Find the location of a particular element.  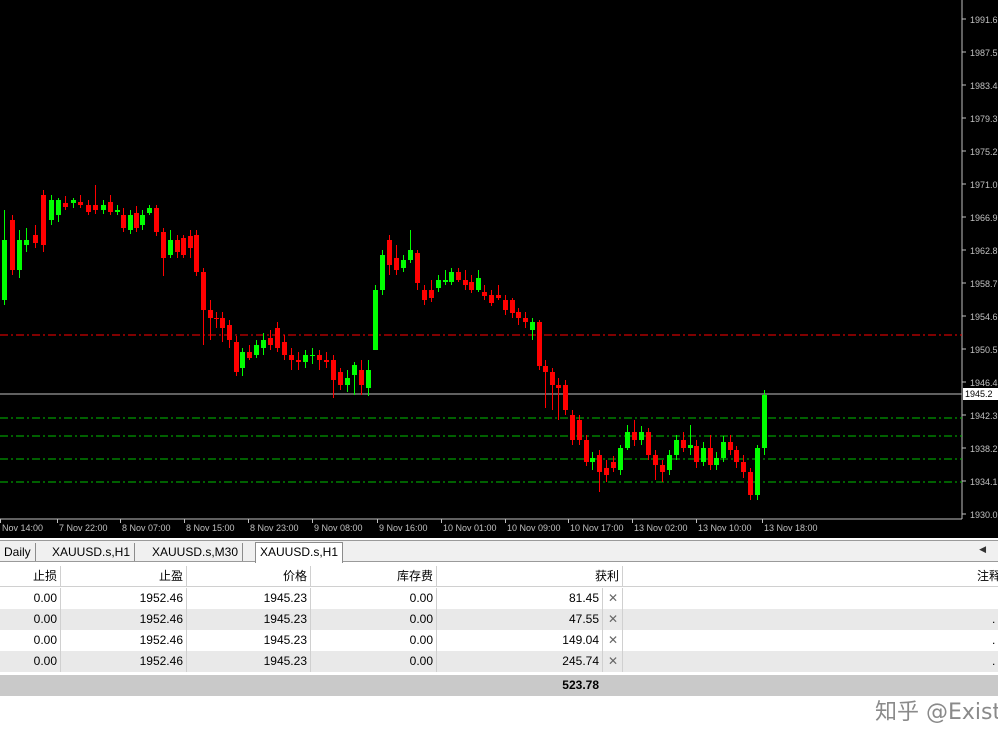

cell-profit: 81.45 is located at coordinates (583, 598).